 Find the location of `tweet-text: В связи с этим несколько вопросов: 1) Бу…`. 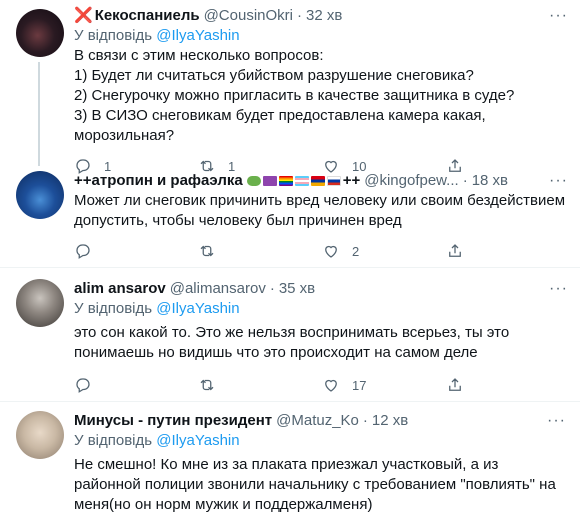

tweet-text: В связи с этим несколько вопросов: 1) Бу… is located at coordinates (294, 95).